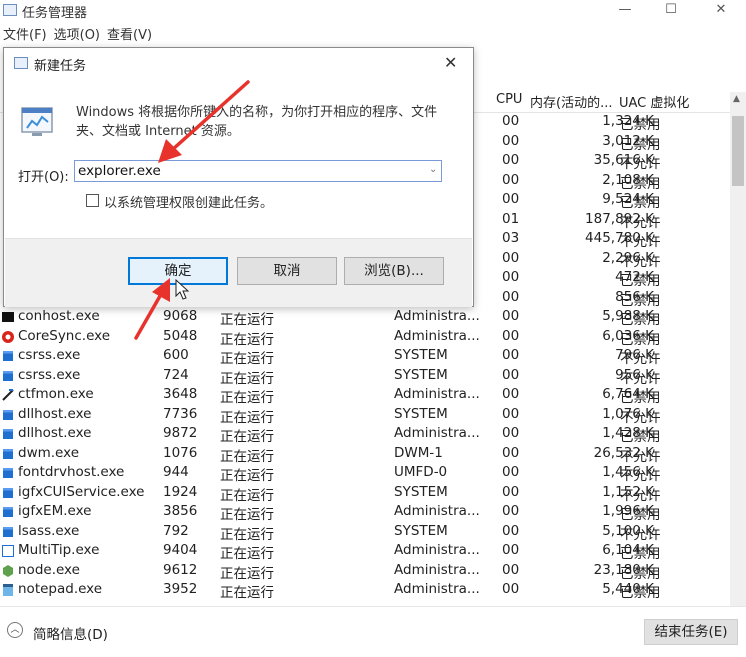 The width and height of the screenshot is (746, 657). Describe the element at coordinates (178, 271) in the screenshot. I see `ok-button: 确定` at that location.